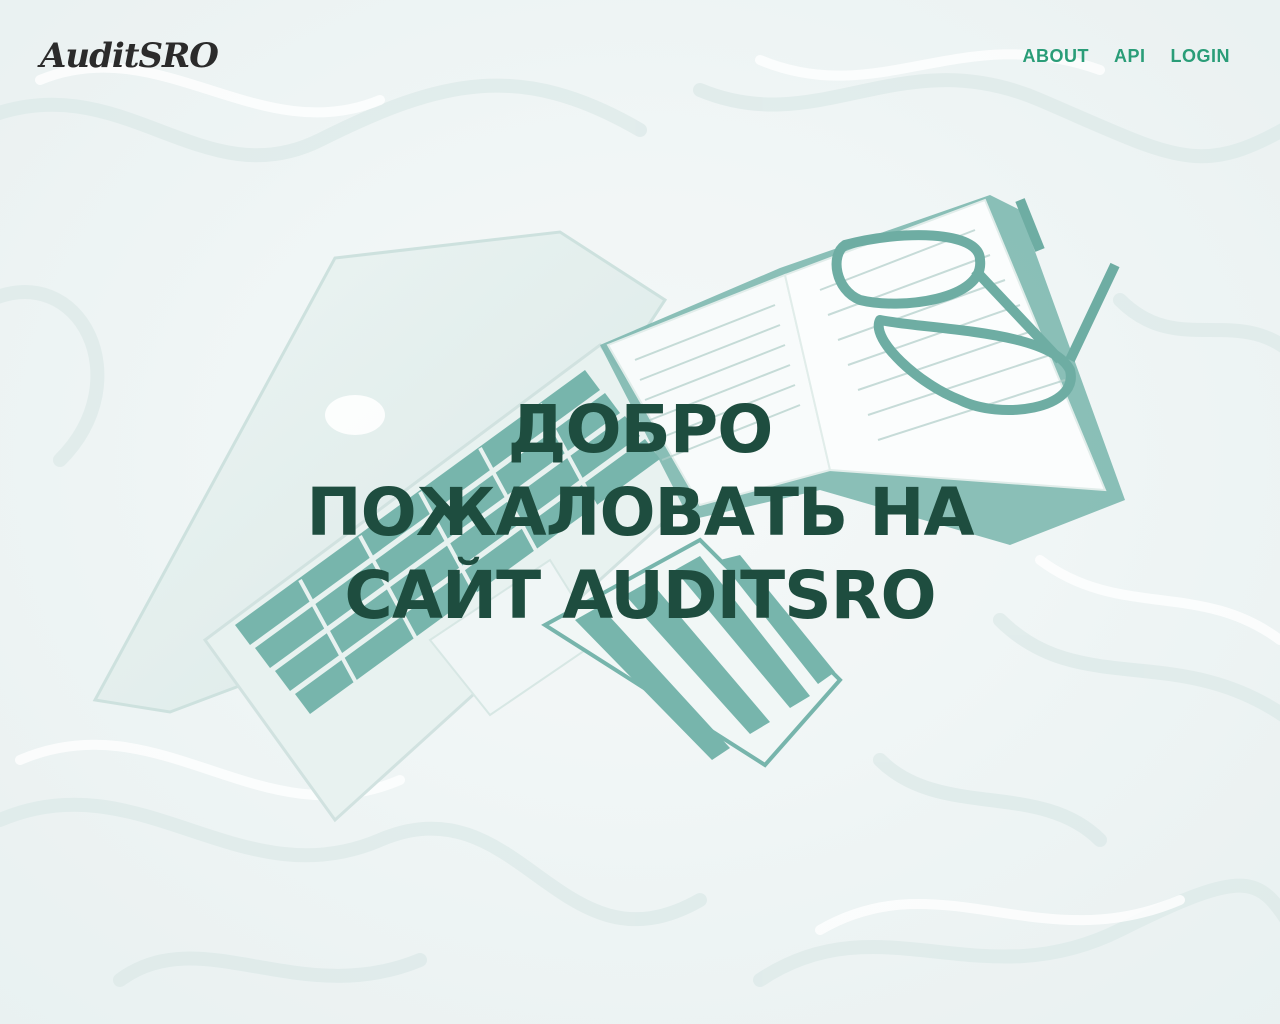  I want to click on main-nav: ABOUT API LOGIN, so click(1126, 56).